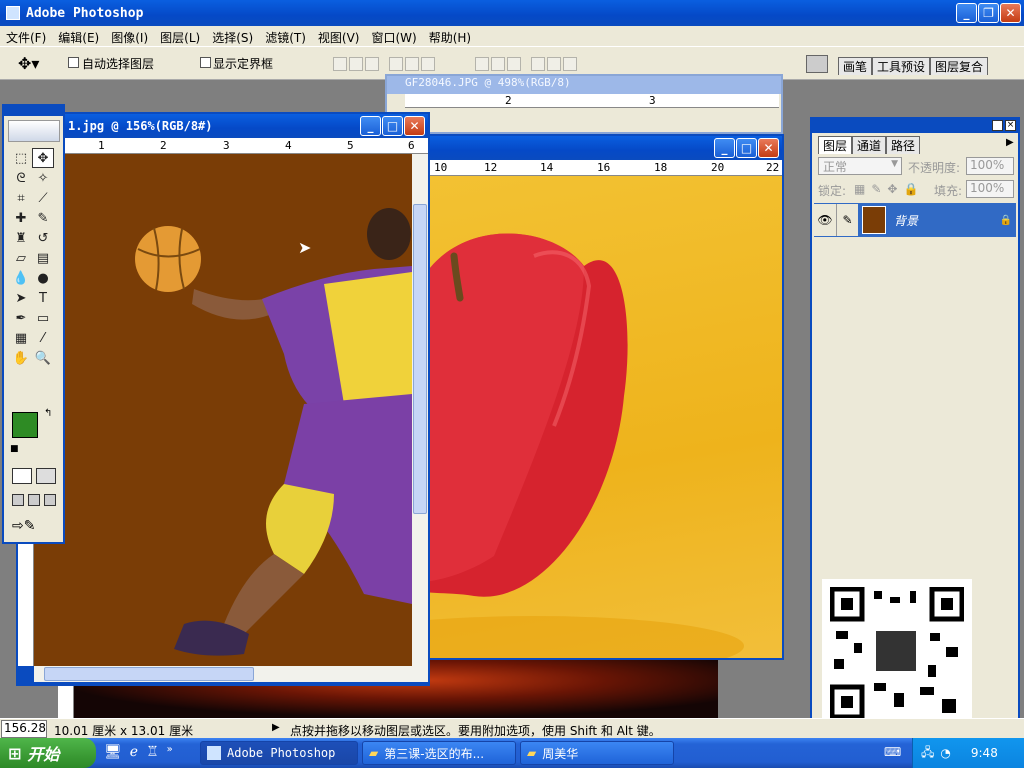 This screenshot has height=768, width=1024. What do you see at coordinates (393, 37) in the screenshot?
I see `menu-window: 窗口(W)` at bounding box center [393, 37].